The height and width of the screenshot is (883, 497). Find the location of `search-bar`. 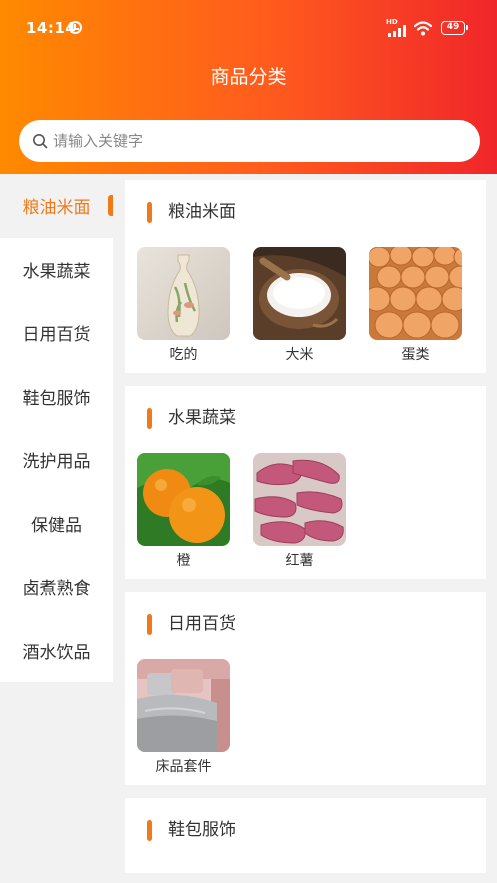

search-bar is located at coordinates (249, 141).